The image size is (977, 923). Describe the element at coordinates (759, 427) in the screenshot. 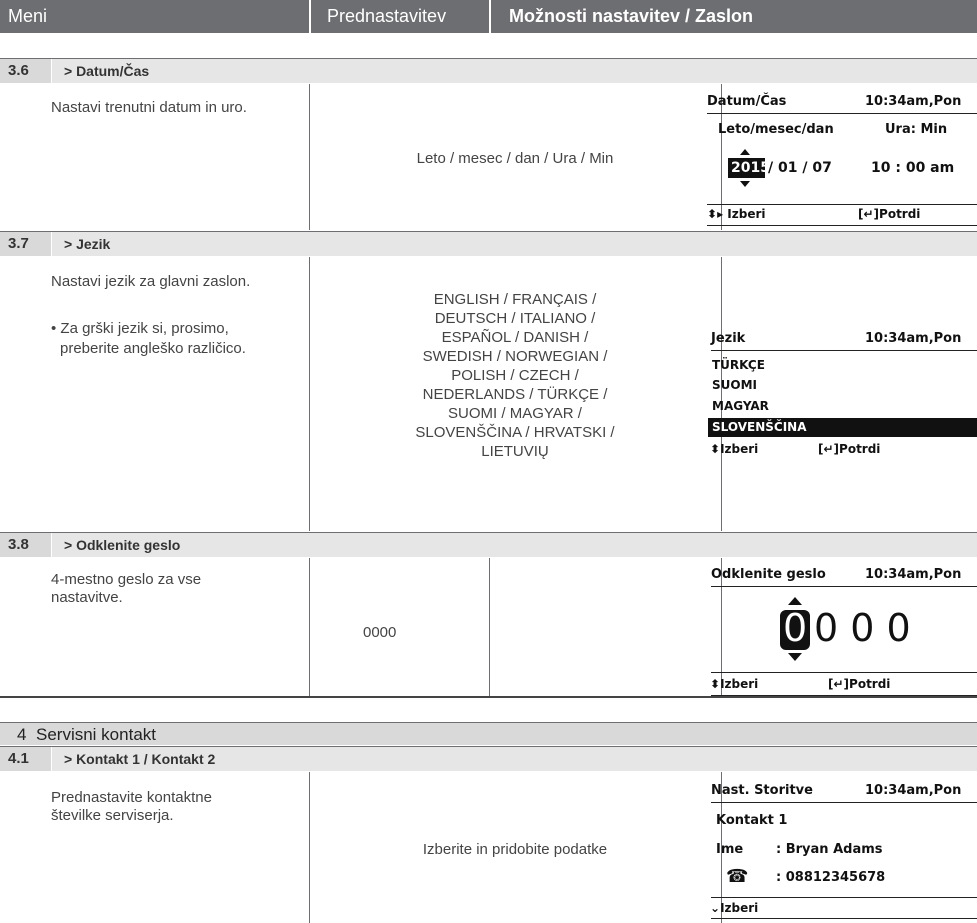

I see `language-item-selected: SLOVENŠČINA` at that location.